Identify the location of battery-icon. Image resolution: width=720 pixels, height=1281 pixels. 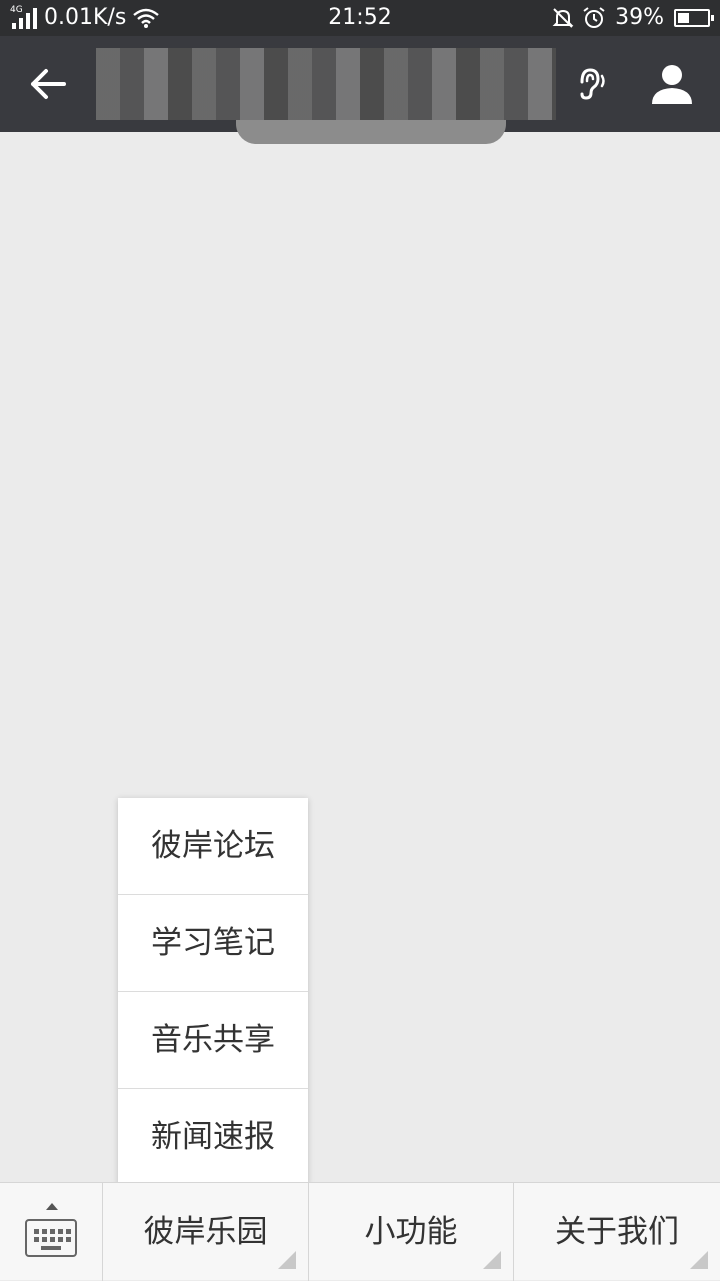
(694, 18).